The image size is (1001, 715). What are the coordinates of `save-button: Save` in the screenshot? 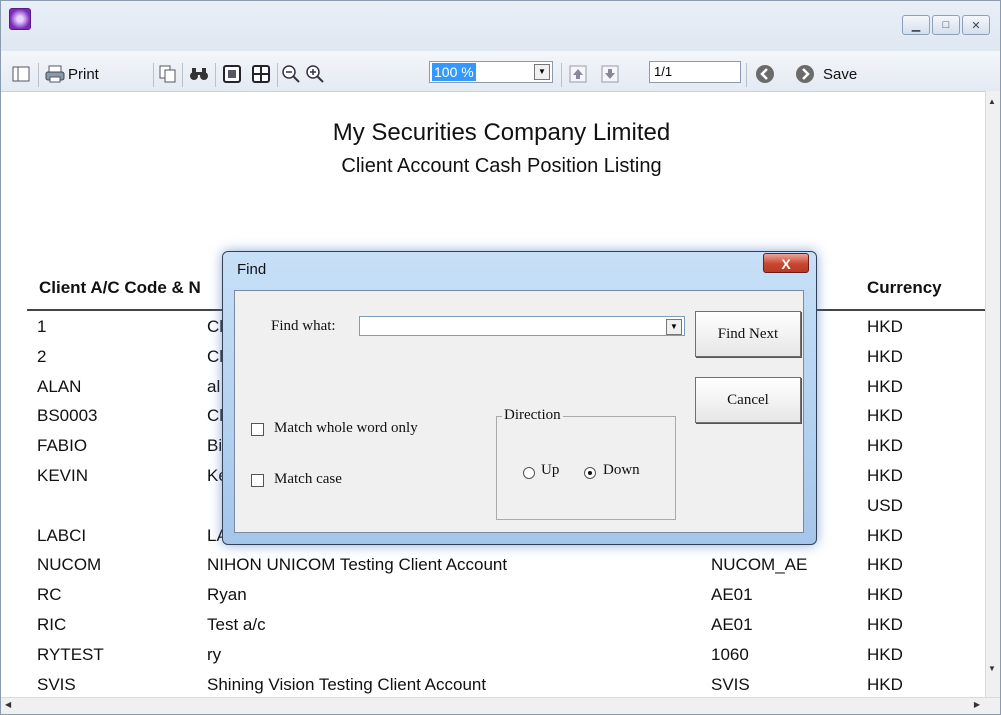 It's located at (840, 74).